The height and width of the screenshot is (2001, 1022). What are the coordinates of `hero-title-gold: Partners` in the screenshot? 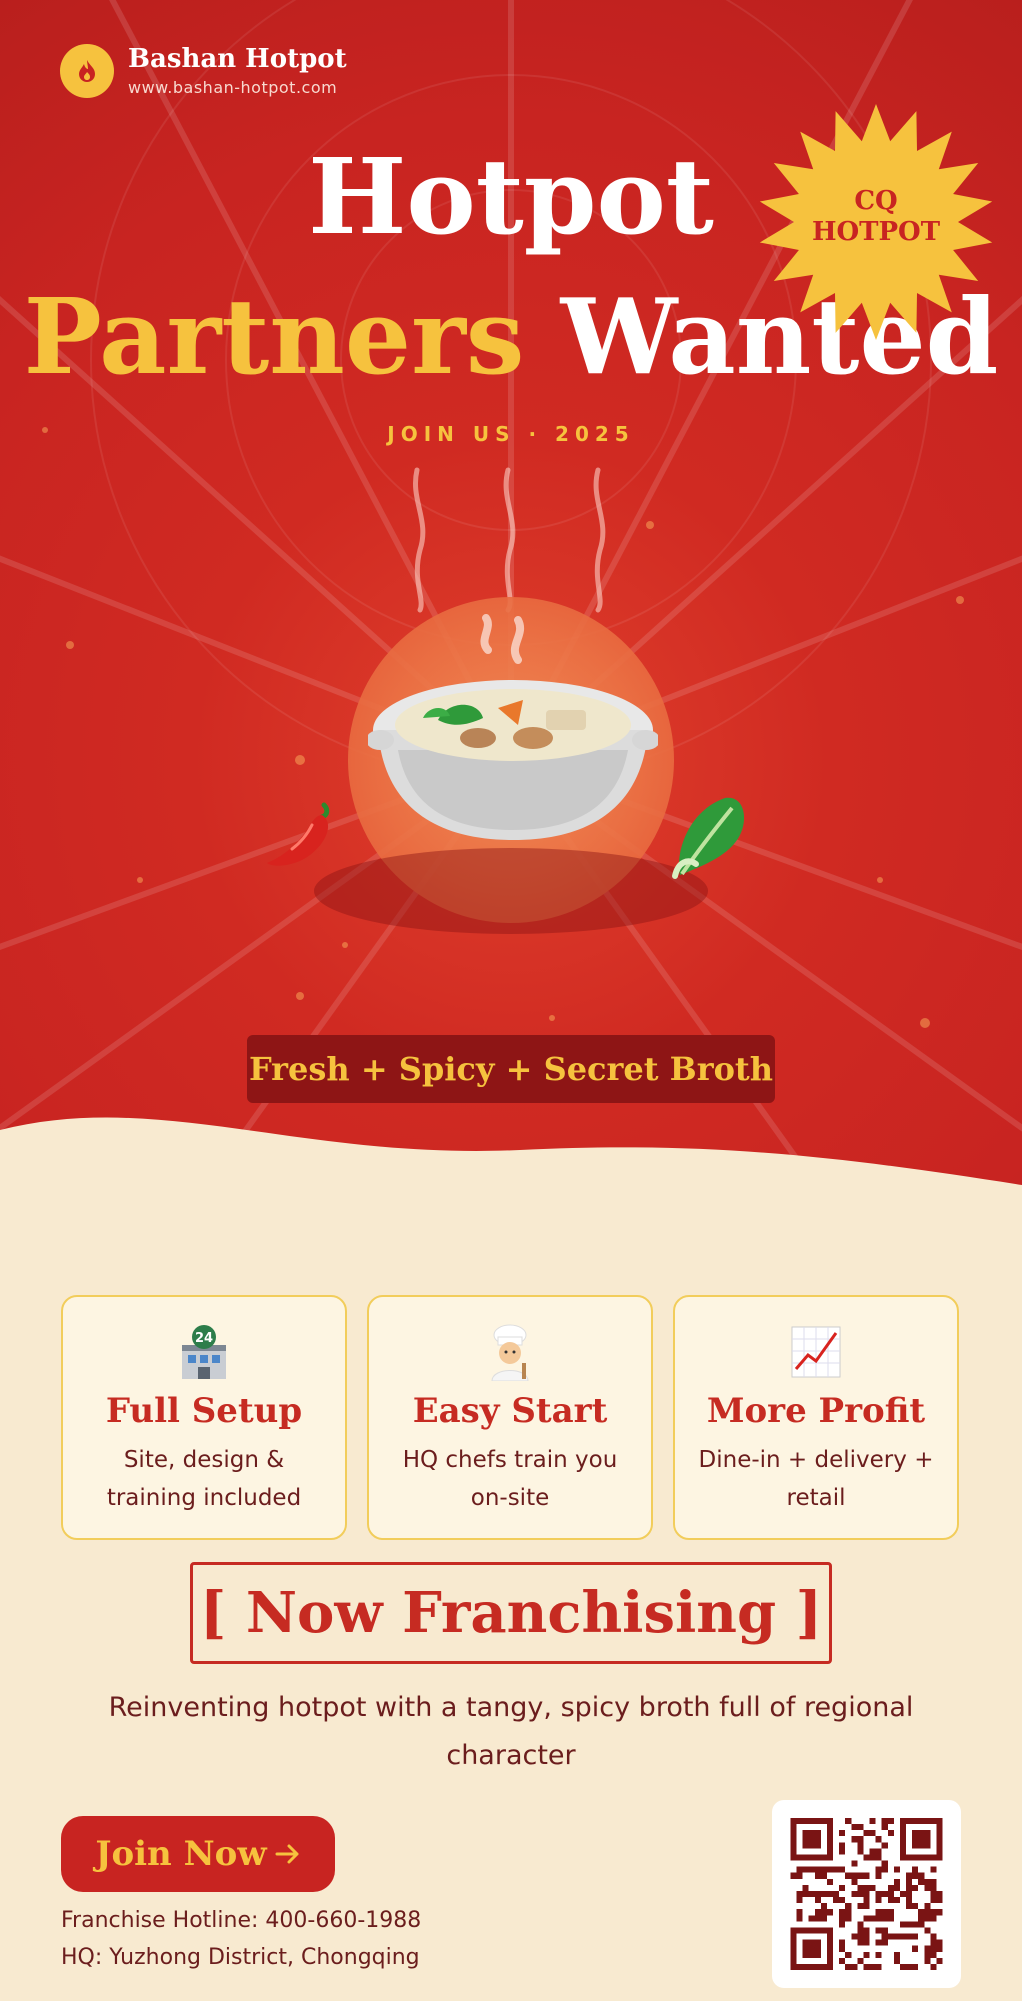 It's located at (274, 336).